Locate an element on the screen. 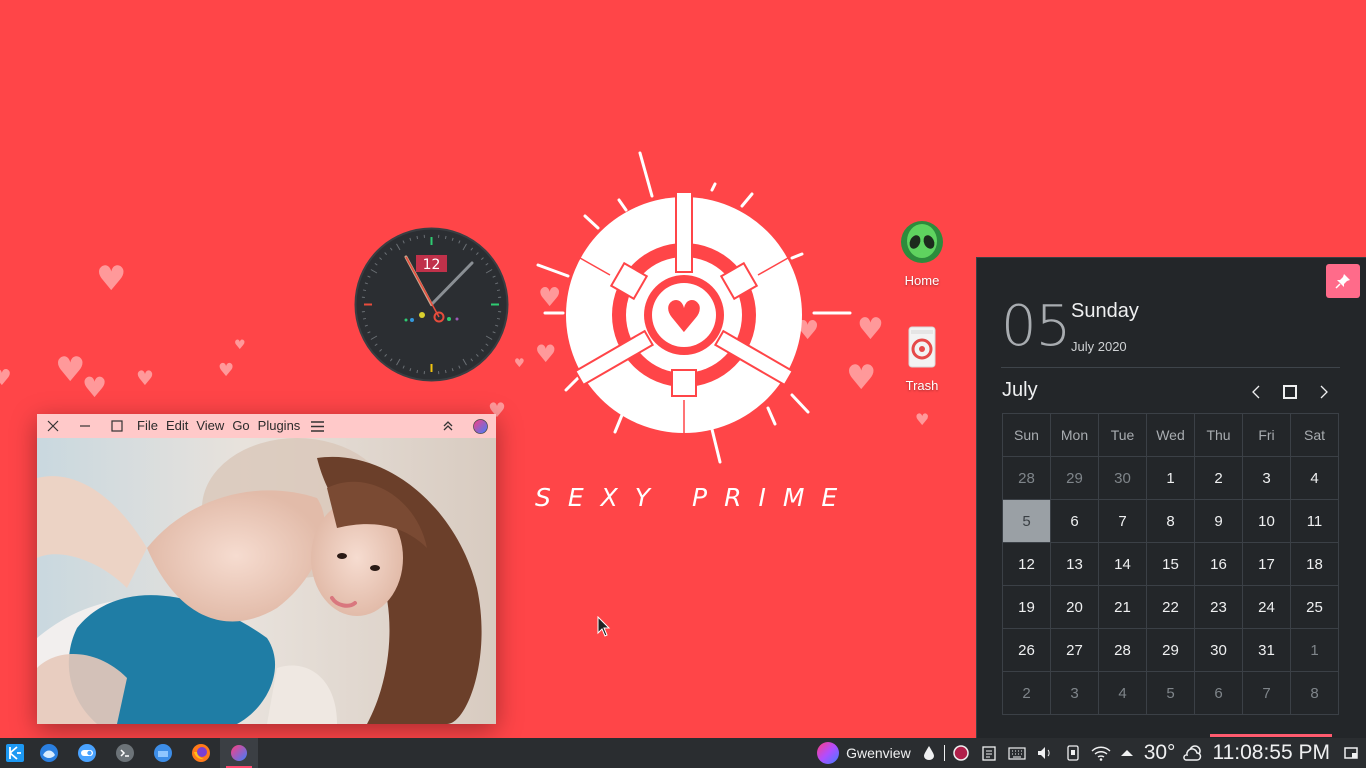  calendar-day: 14 is located at coordinates (1122, 564).